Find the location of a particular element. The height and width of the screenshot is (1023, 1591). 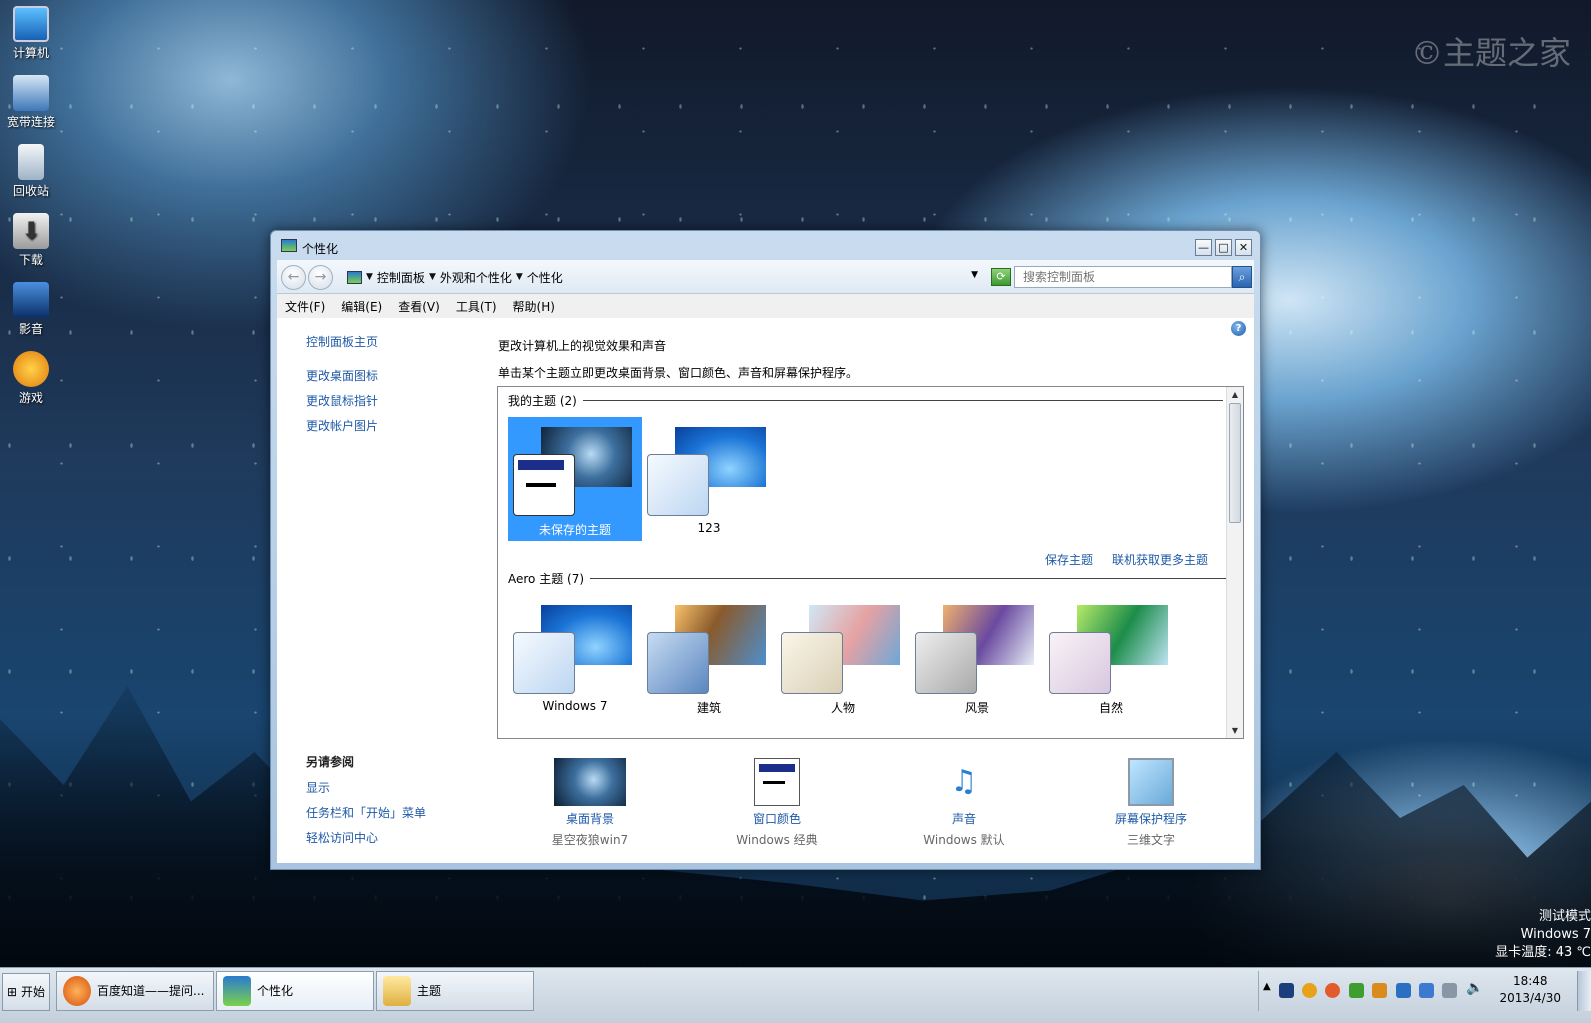

minimize-button: — is located at coordinates (1203, 247).